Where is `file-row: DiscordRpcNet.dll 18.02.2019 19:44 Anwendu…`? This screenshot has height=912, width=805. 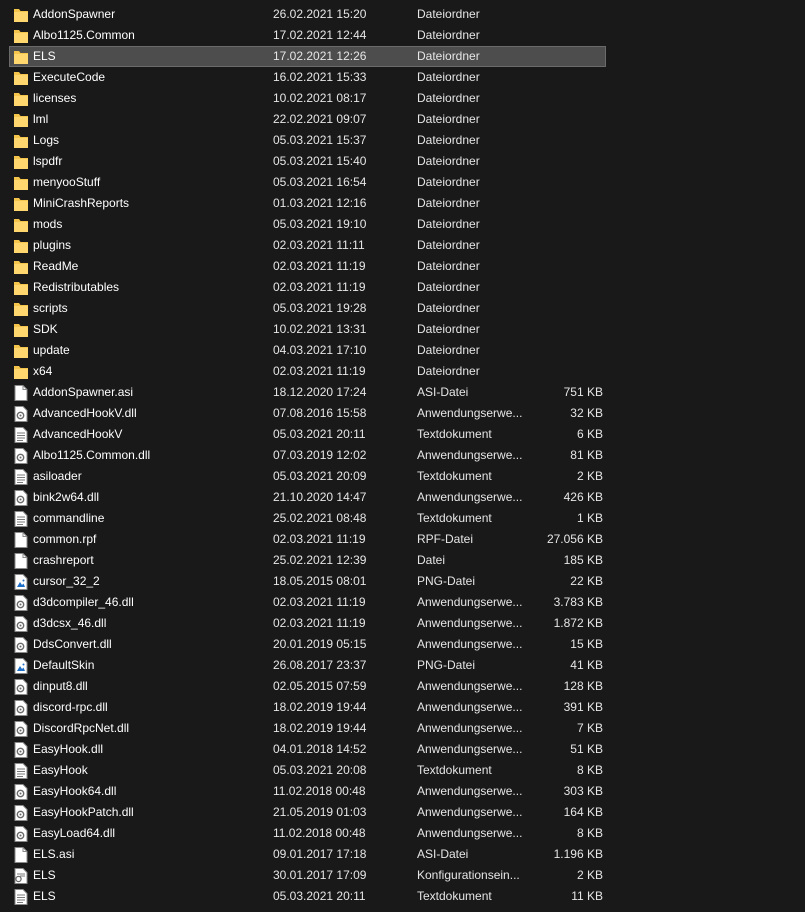
file-row: DiscordRpcNet.dll 18.02.2019 19:44 Anwendu… is located at coordinates (402, 728).